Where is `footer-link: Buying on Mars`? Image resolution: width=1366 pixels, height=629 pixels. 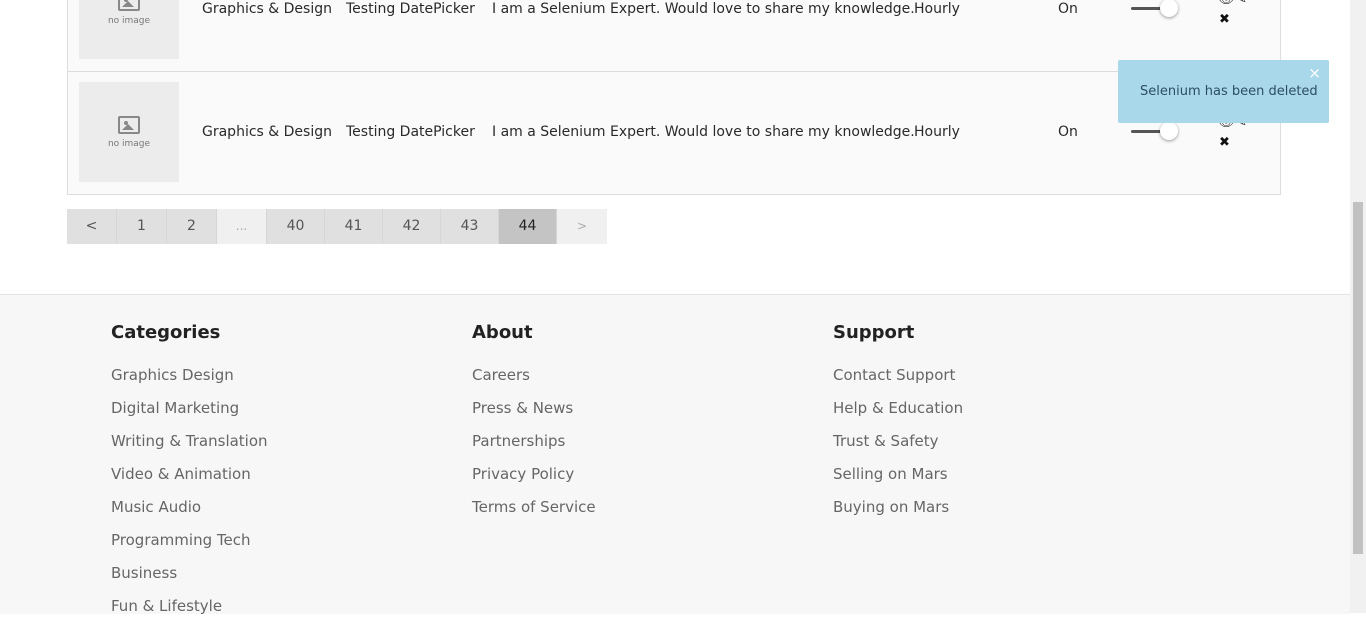
footer-link: Buying on Mars is located at coordinates (898, 513).